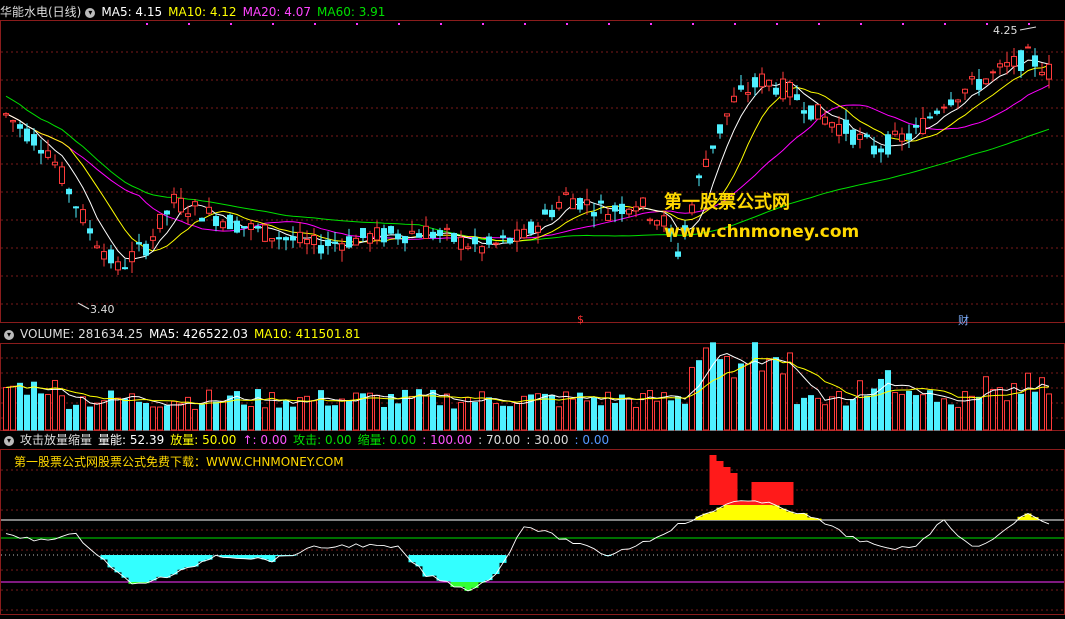 Image resolution: width=1065 pixels, height=619 pixels. Describe the element at coordinates (387, 440) in the screenshot. I see `suoliang-label: 缩量: 0.00` at that location.